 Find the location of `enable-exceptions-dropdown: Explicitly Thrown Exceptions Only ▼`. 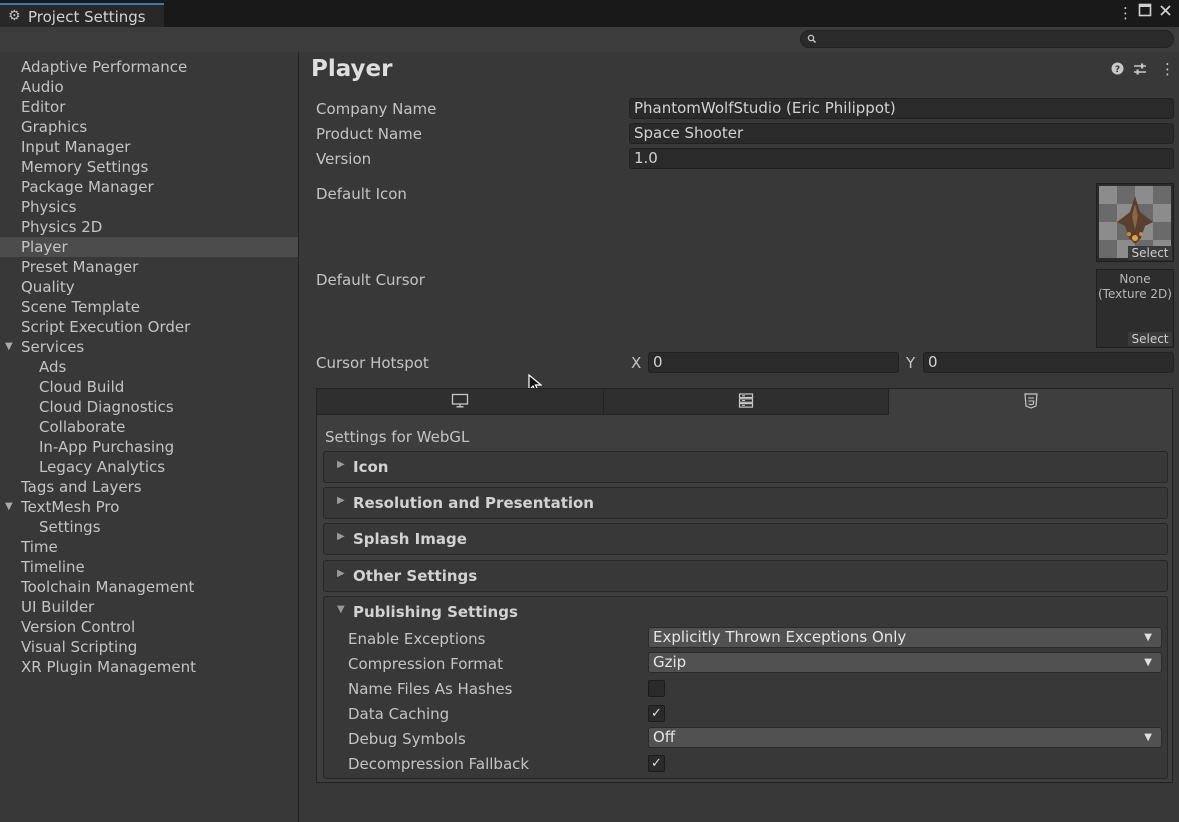

enable-exceptions-dropdown: Explicitly Thrown Exceptions Only ▼ is located at coordinates (905, 637).